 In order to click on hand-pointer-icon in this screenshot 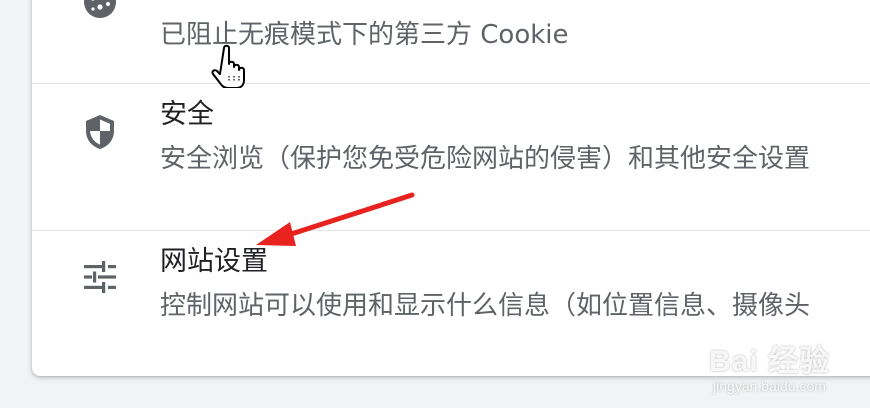, I will do `click(228, 66)`.